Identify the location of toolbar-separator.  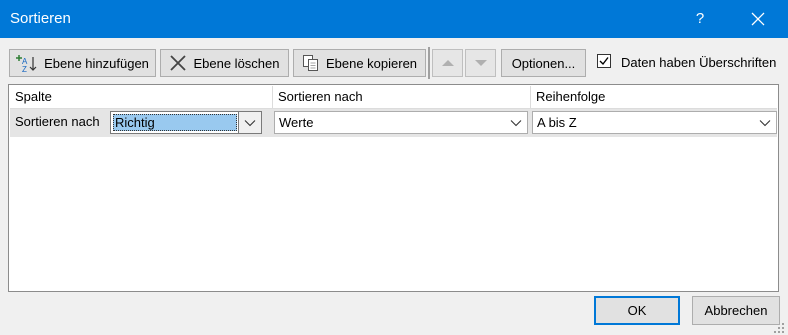
(429, 63).